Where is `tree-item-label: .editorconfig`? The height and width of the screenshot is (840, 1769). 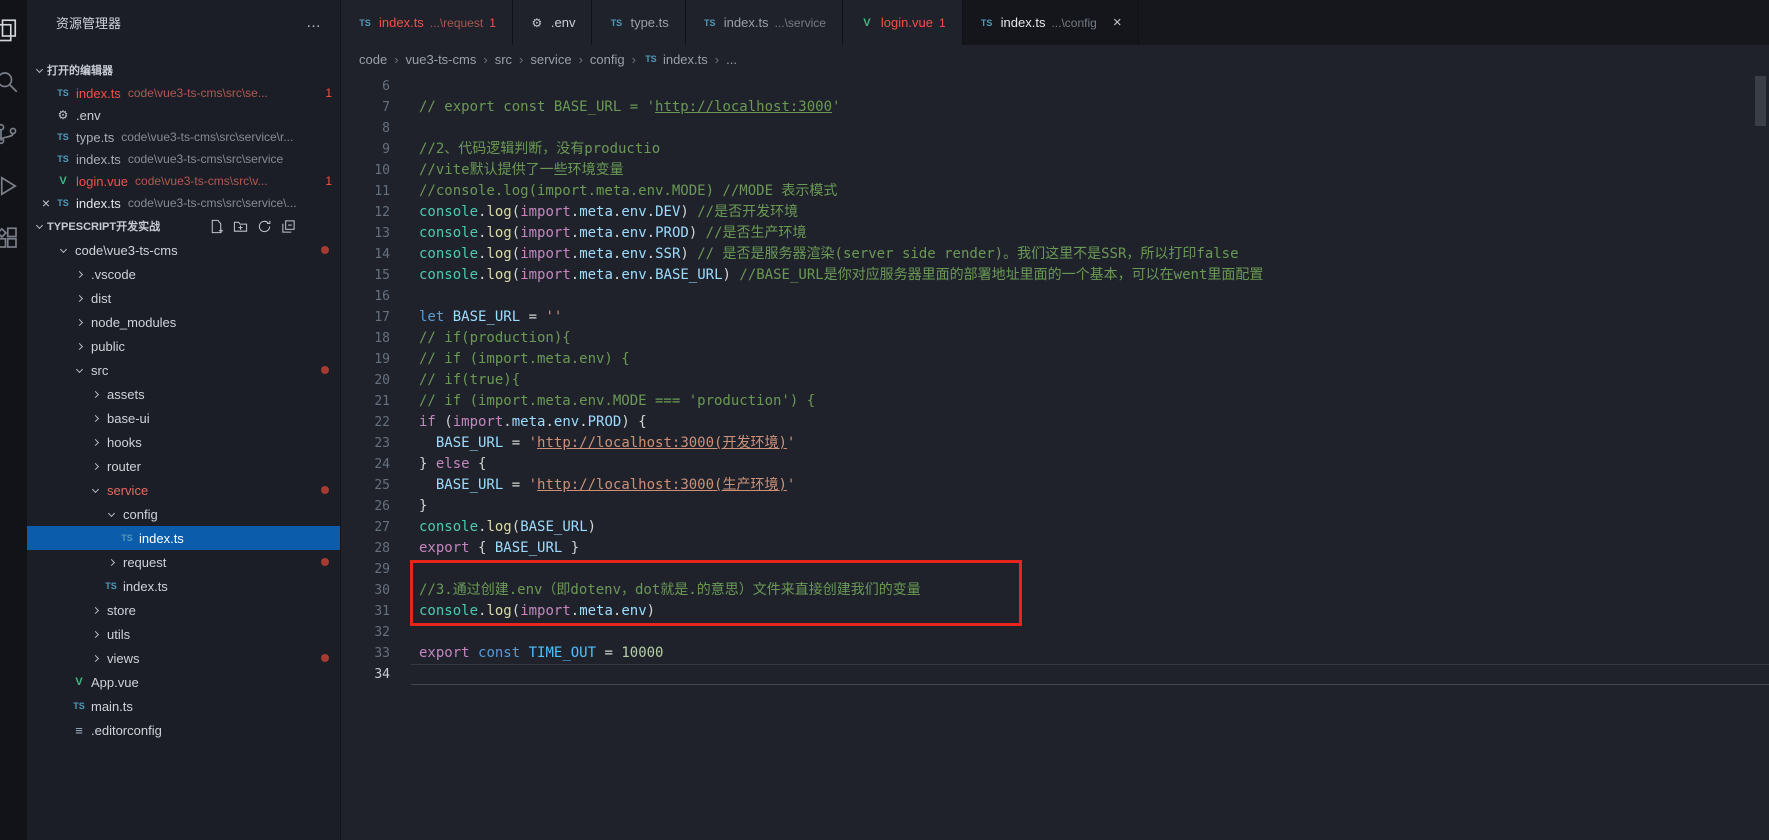 tree-item-label: .editorconfig is located at coordinates (126, 730).